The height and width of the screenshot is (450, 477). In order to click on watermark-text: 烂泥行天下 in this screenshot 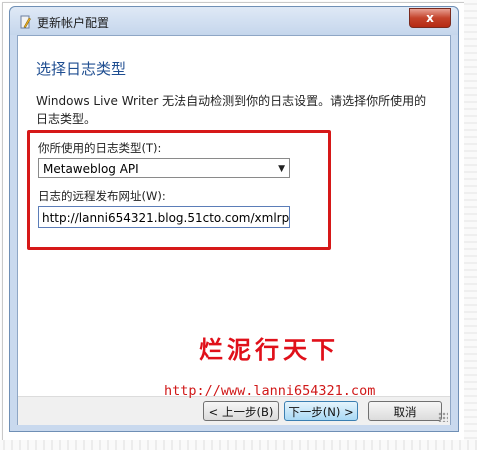, I will do `click(269, 349)`.